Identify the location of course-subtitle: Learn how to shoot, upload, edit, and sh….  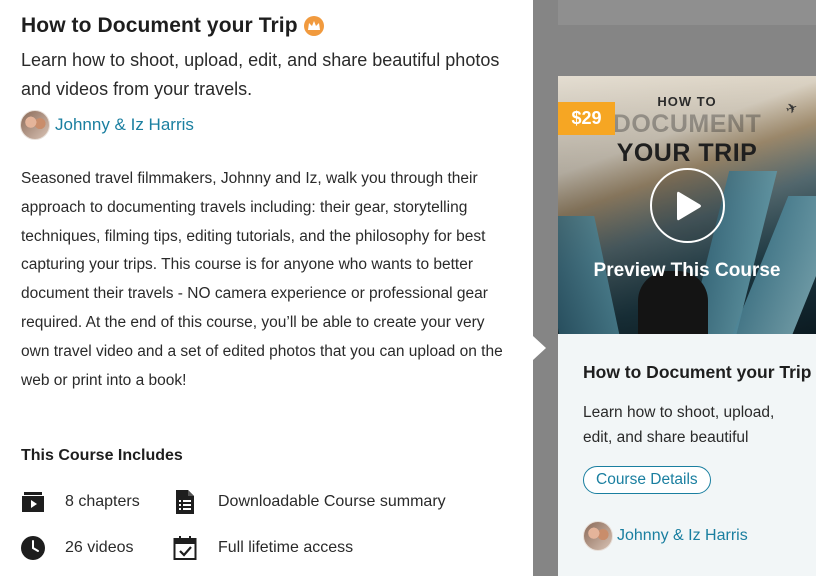
(260, 74).